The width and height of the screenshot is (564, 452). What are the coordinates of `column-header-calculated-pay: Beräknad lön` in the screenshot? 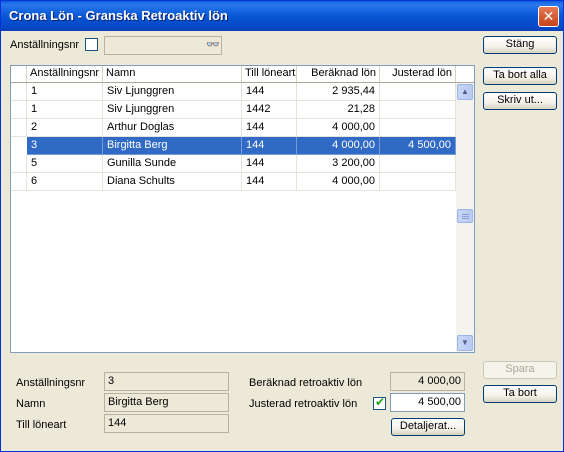 It's located at (338, 74).